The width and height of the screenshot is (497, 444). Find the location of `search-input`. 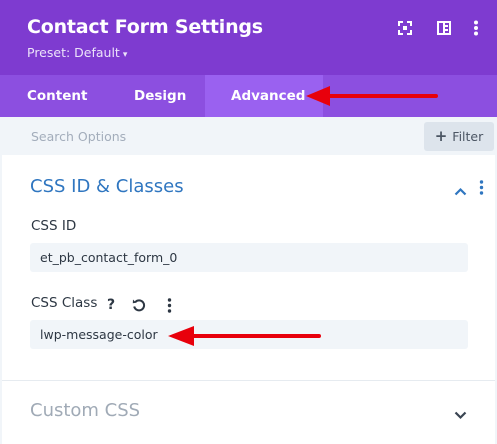

search-input is located at coordinates (212, 136).